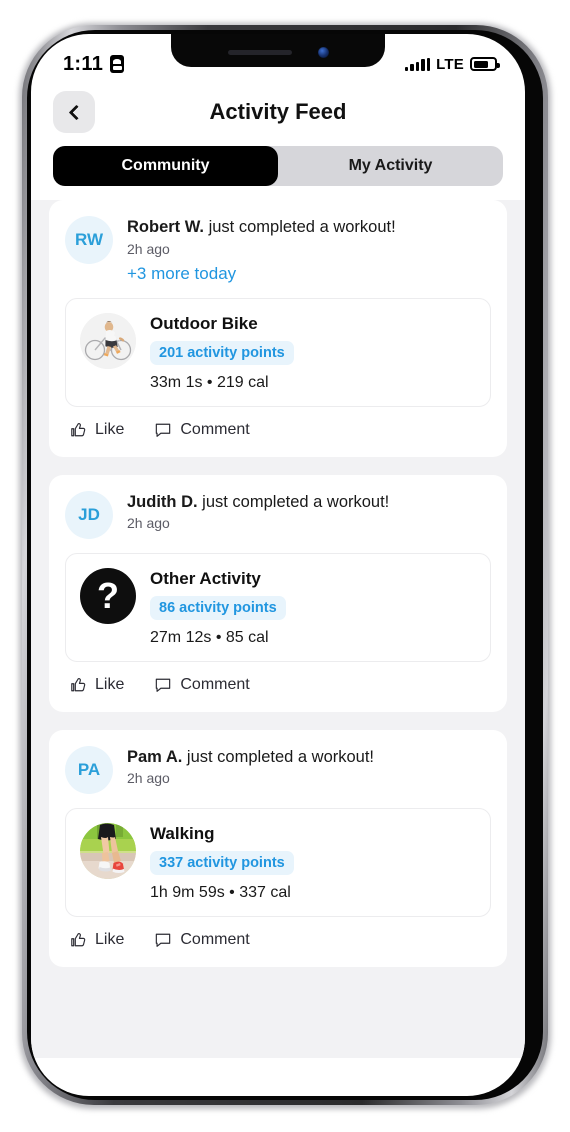 The width and height of the screenshot is (570, 1132). What do you see at coordinates (89, 240) in the screenshot?
I see `avatar: RW` at bounding box center [89, 240].